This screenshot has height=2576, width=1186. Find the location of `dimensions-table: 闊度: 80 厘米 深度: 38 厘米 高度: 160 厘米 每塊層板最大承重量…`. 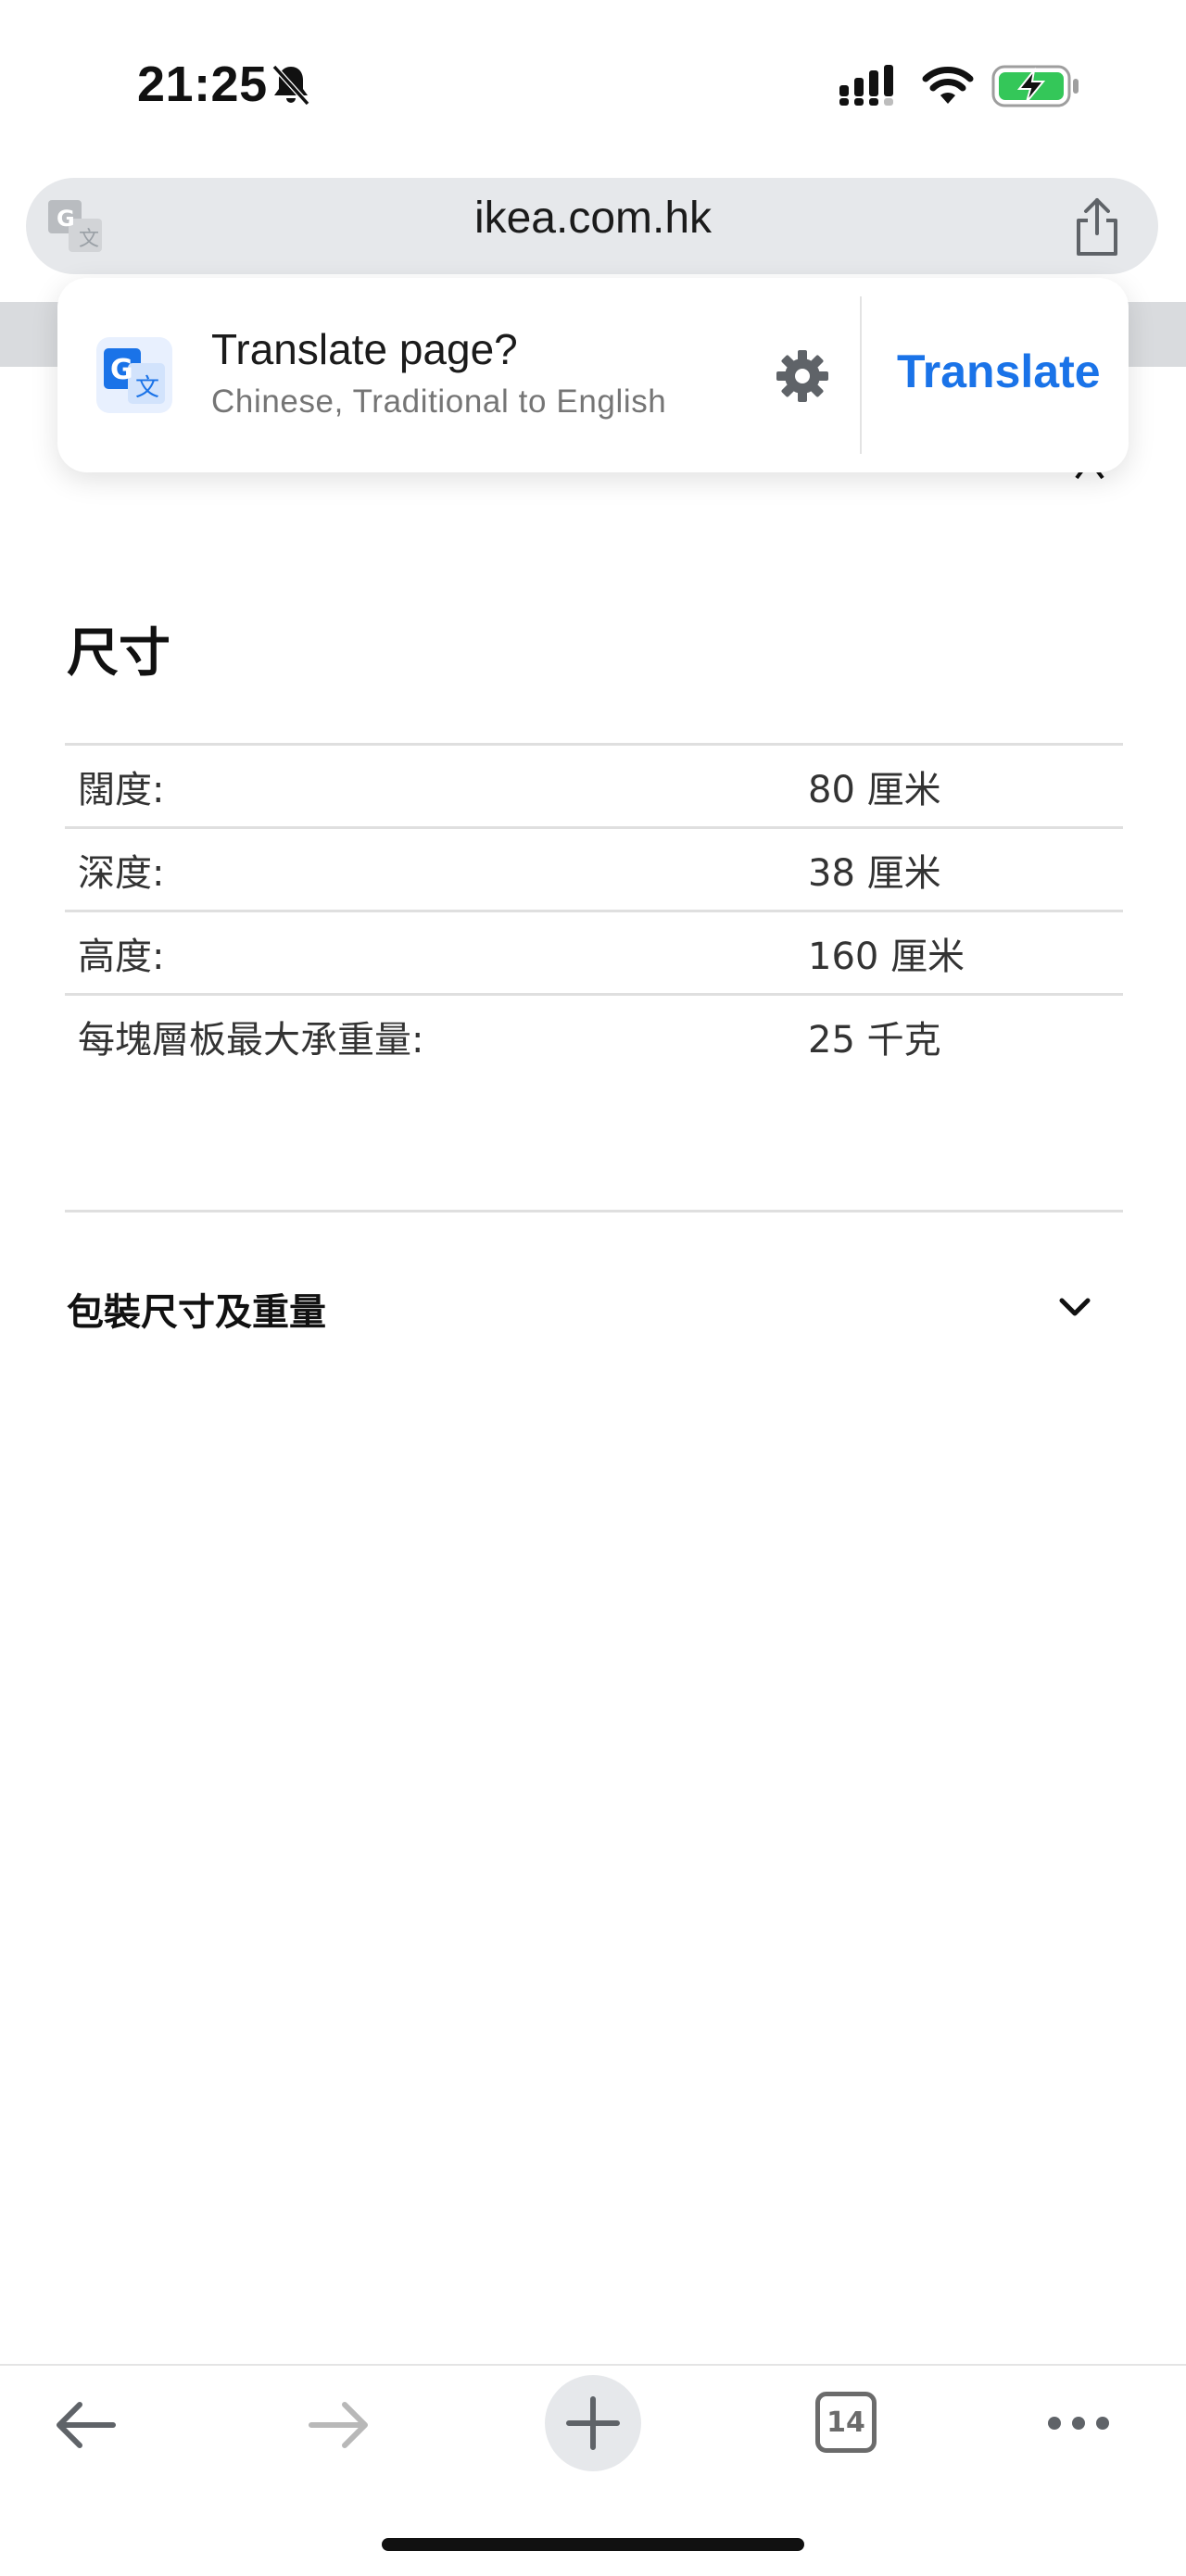

dimensions-table: 闊度: 80 厘米 深度: 38 厘米 高度: 160 厘米 每塊層板最大承重量… is located at coordinates (594, 909).